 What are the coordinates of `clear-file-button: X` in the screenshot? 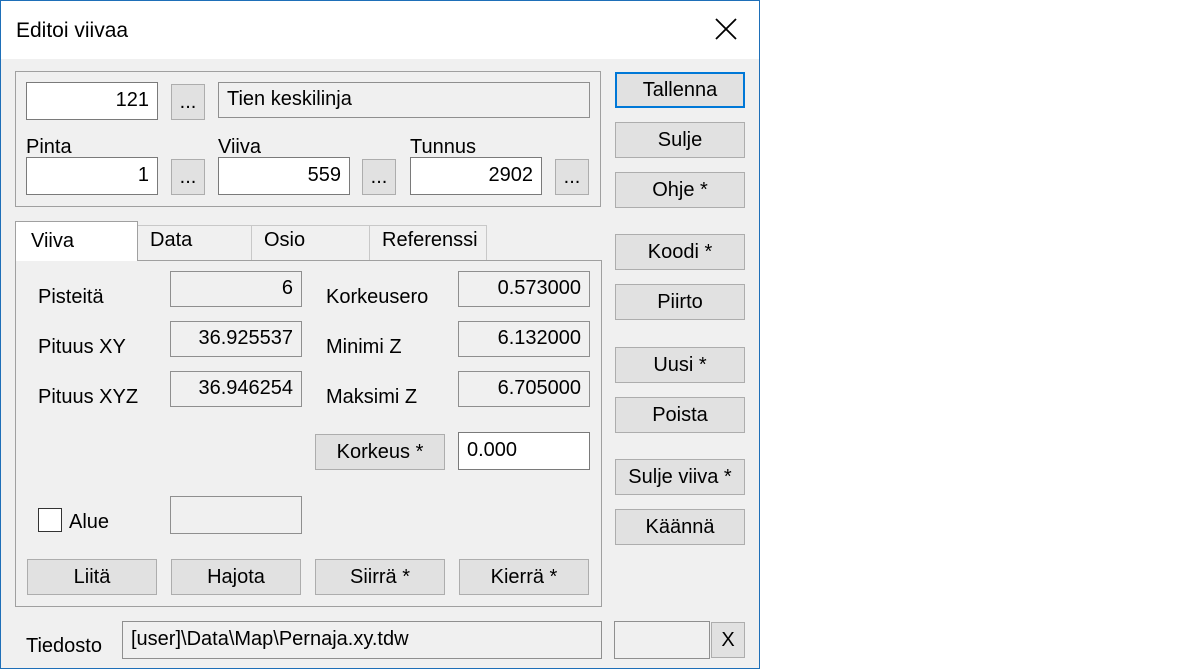 It's located at (728, 640).